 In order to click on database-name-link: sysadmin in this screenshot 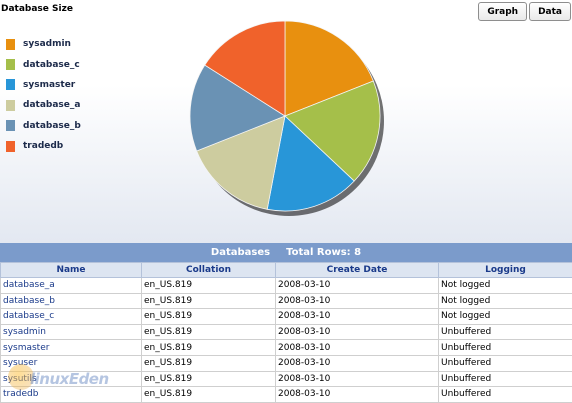, I will do `click(71, 332)`.